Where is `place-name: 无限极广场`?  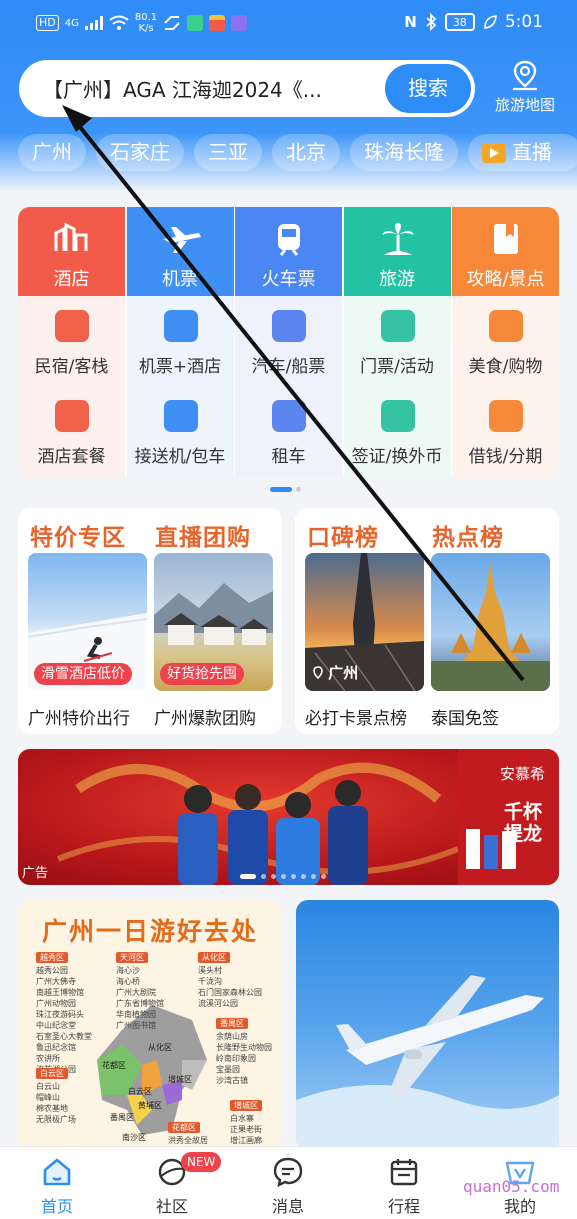 place-name: 无限极广场 is located at coordinates (56, 1119).